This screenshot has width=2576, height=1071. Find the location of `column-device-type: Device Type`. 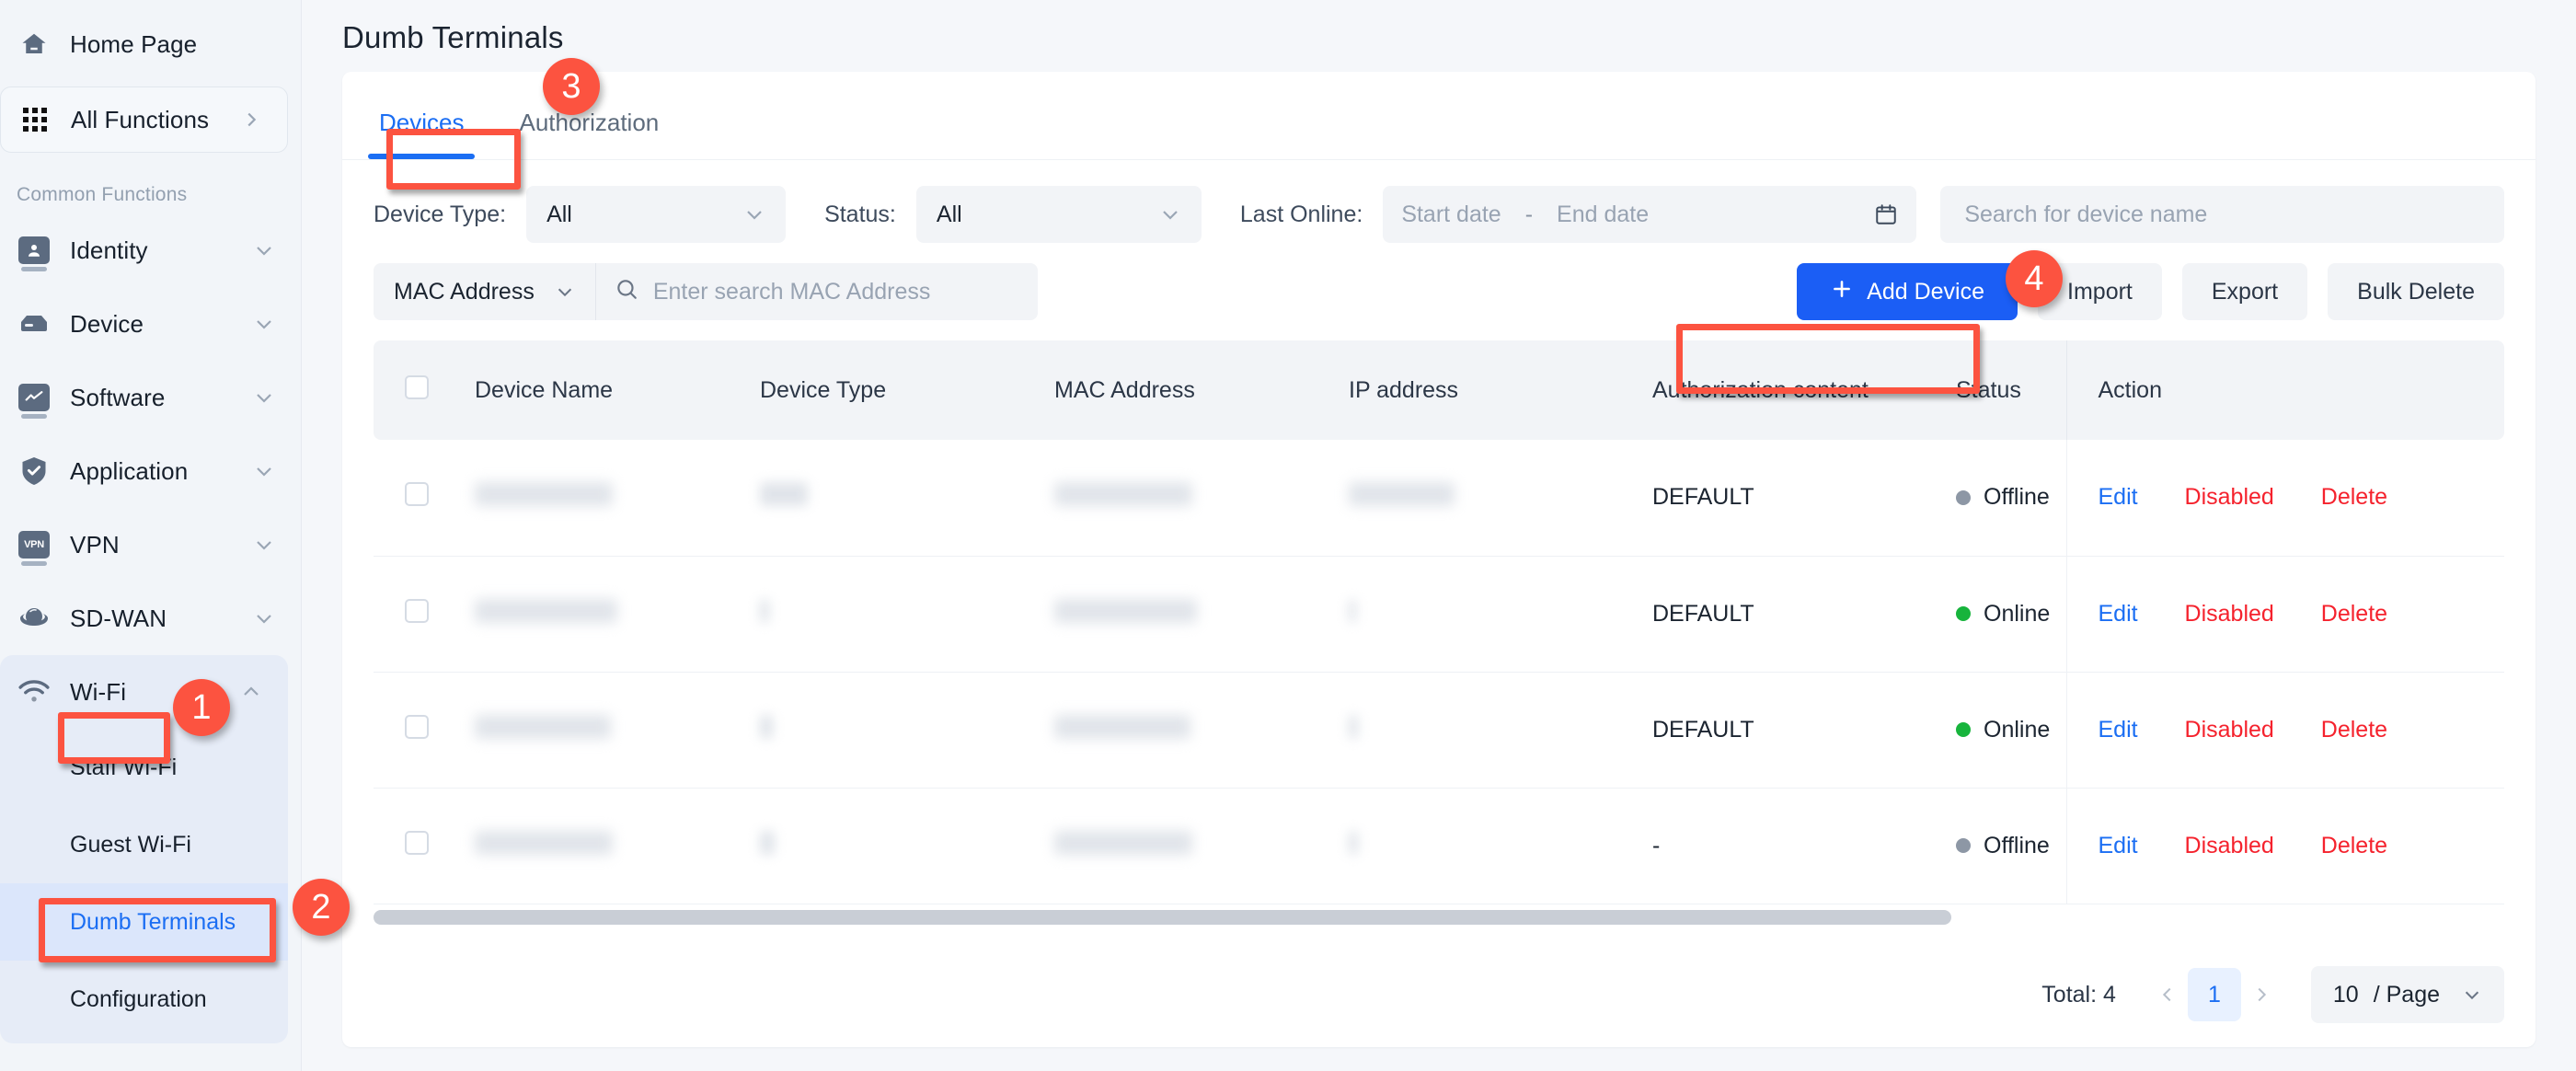

column-device-type: Device Type is located at coordinates (907, 390).